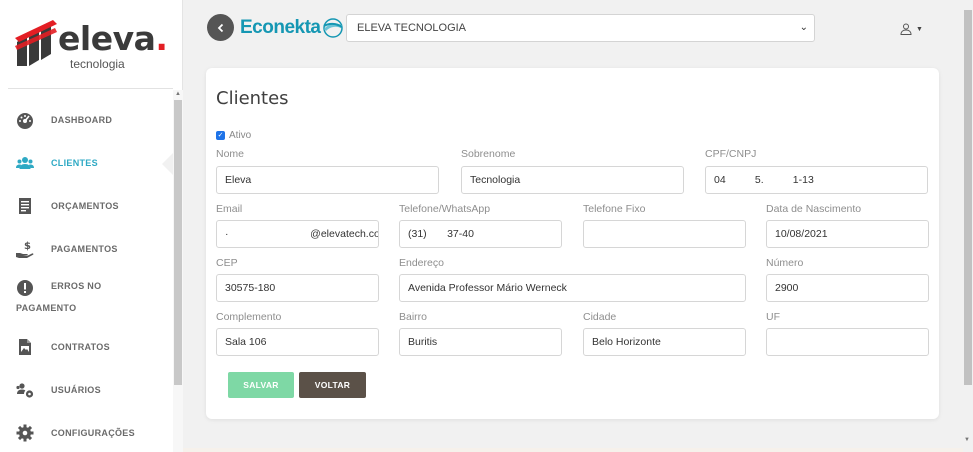 Image resolution: width=973 pixels, height=452 pixels. Describe the element at coordinates (664, 342) in the screenshot. I see `cidade-field: Belo Horizonte` at that location.